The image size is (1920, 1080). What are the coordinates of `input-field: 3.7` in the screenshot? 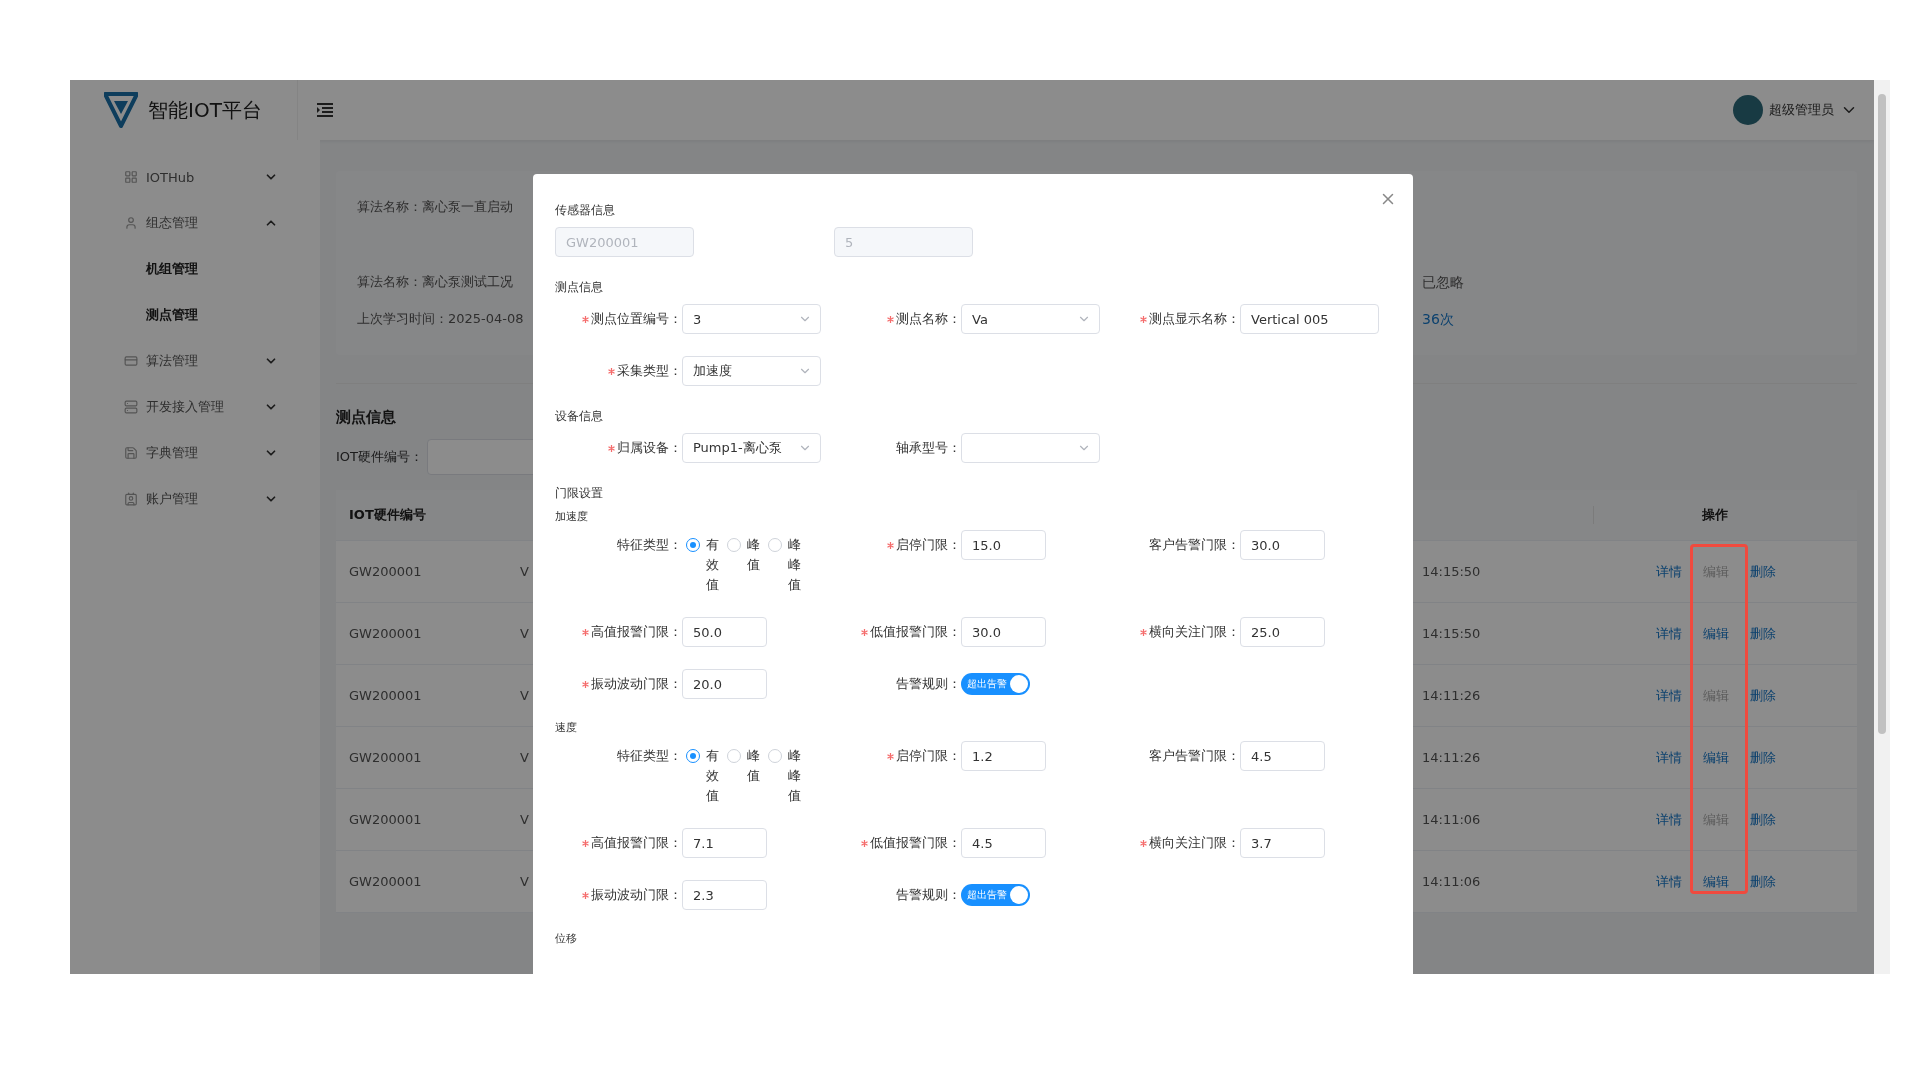 It's located at (1282, 843).